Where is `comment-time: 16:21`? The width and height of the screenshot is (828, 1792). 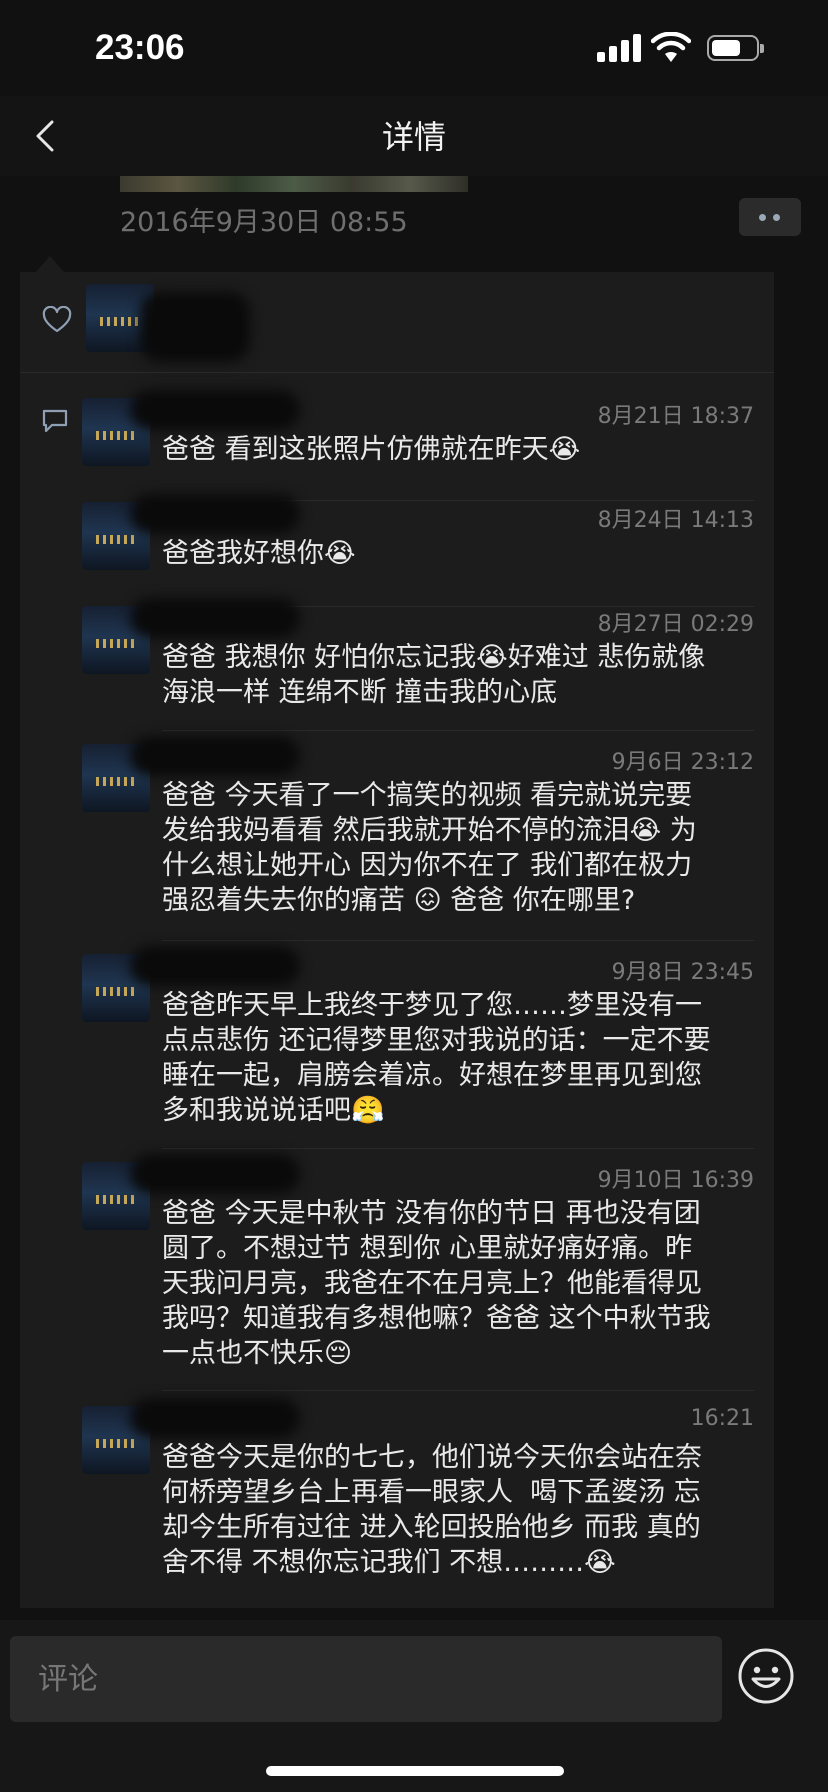 comment-time: 16:21 is located at coordinates (722, 1418).